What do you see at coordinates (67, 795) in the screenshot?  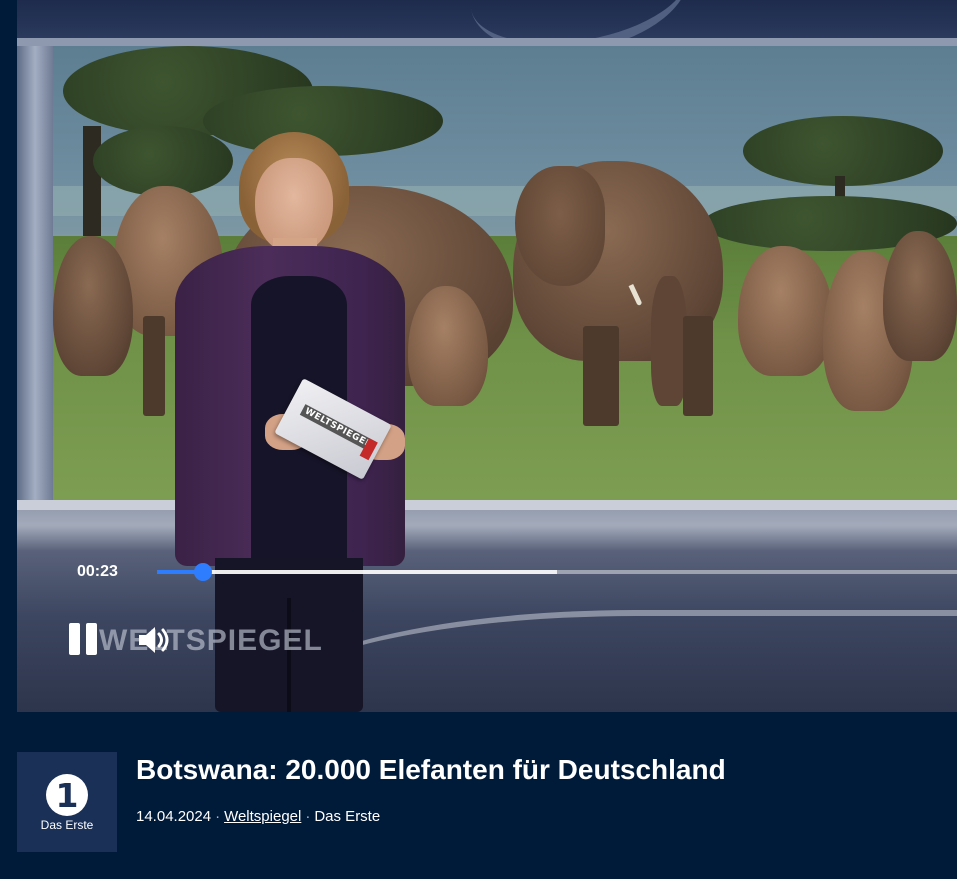 I see `das-erste-logo-icon: 1` at bounding box center [67, 795].